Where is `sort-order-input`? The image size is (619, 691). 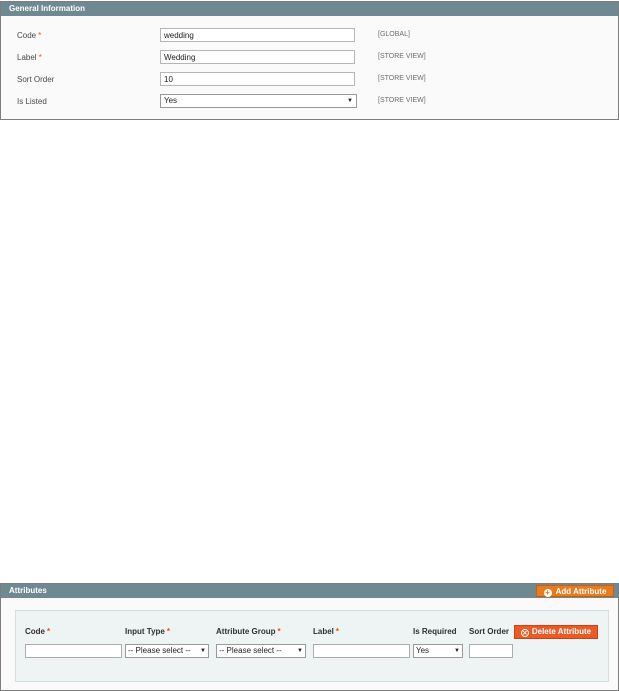
sort-order-input is located at coordinates (257, 79).